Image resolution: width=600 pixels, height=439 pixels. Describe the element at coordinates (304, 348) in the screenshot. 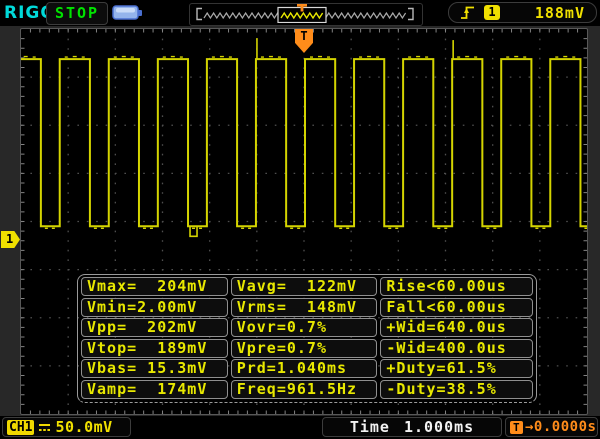

I see `measurement-vpre: Vpre=0.7%` at that location.